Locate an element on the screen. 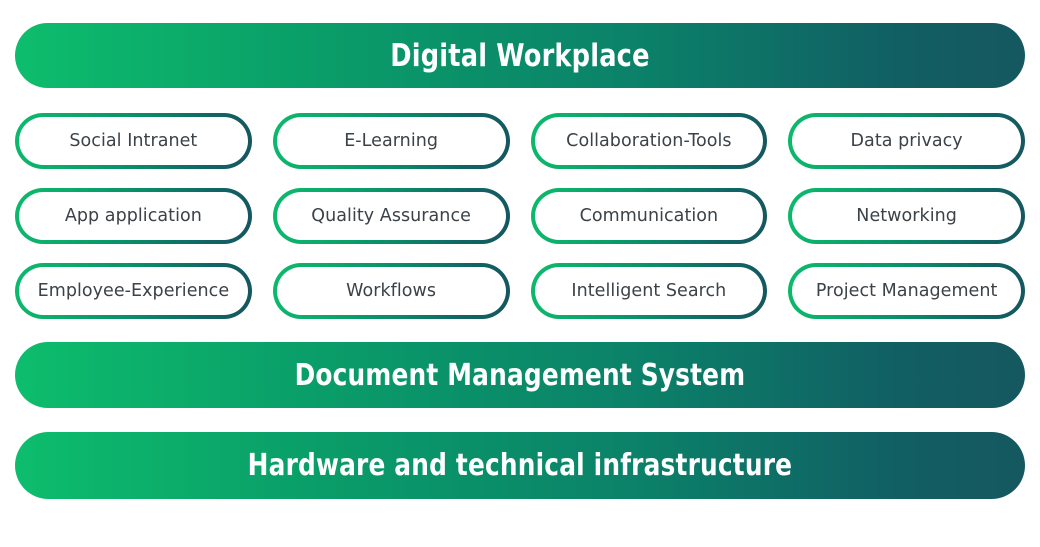 This screenshot has width=1040, height=547. capability-pill-label: Intelligent Search is located at coordinates (649, 291).